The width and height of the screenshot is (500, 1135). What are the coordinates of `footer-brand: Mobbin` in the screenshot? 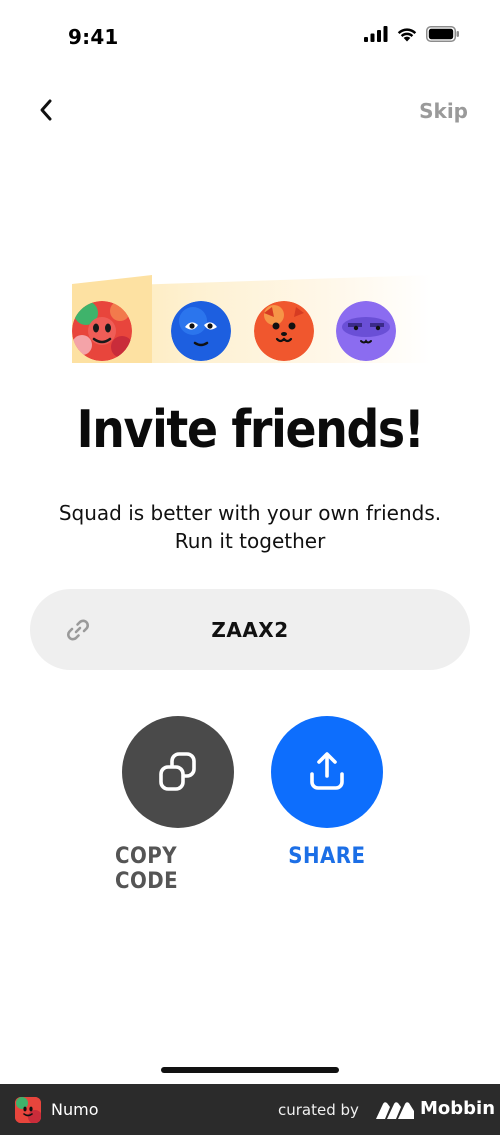 It's located at (458, 1108).